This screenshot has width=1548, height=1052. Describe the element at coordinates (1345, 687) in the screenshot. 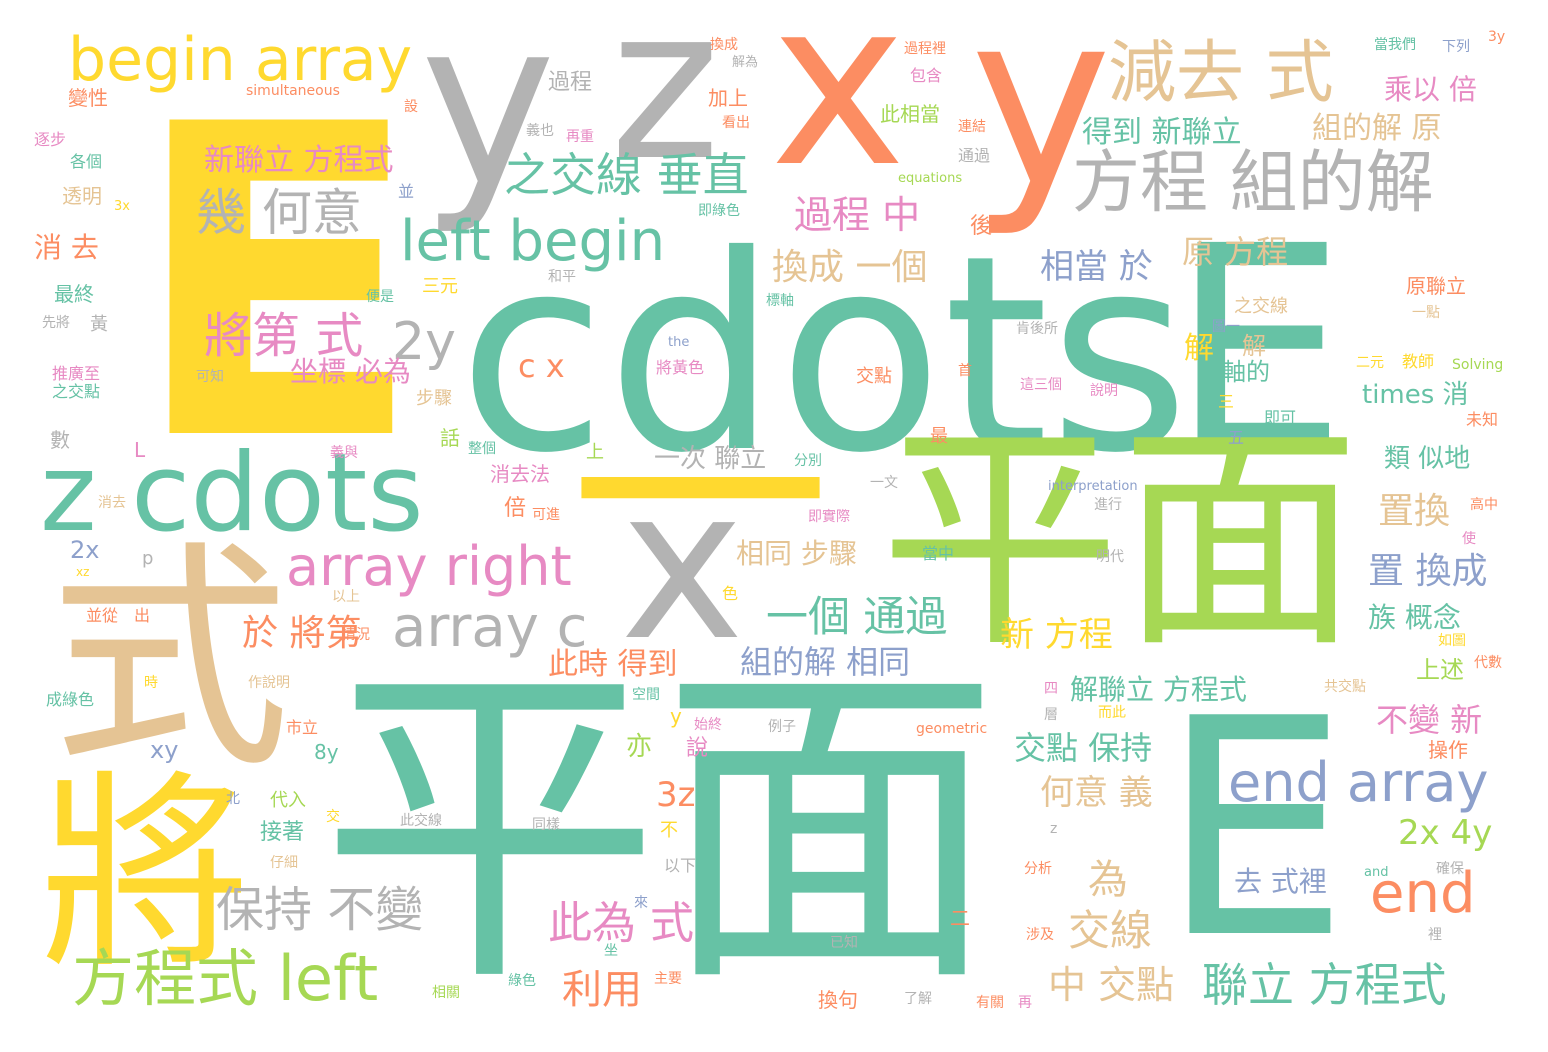

I see `word: 共交點` at that location.